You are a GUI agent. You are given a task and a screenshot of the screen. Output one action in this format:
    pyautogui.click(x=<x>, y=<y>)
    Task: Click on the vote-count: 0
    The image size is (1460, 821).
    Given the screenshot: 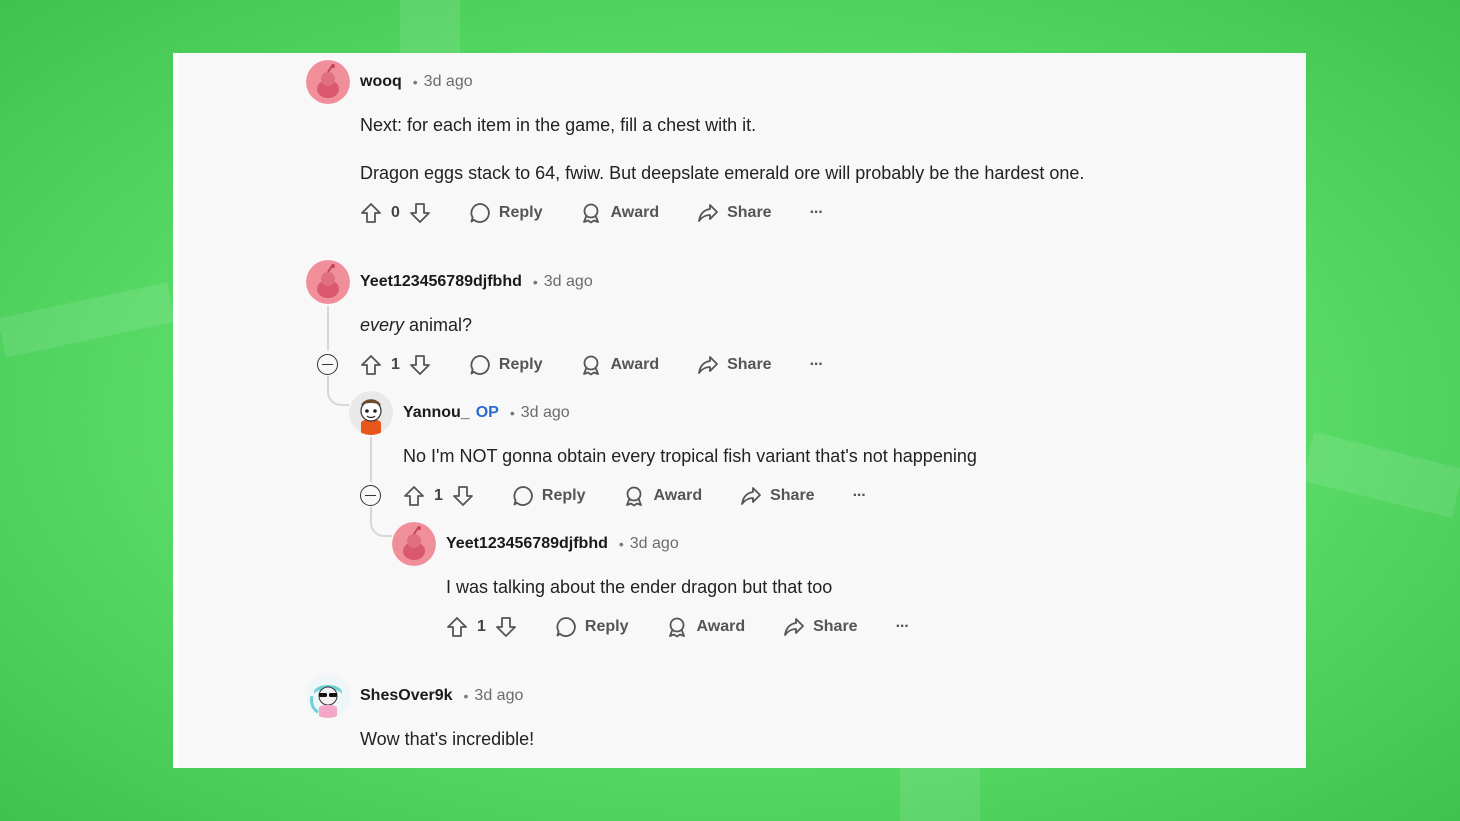 What is the action you would take?
    pyautogui.click(x=395, y=212)
    